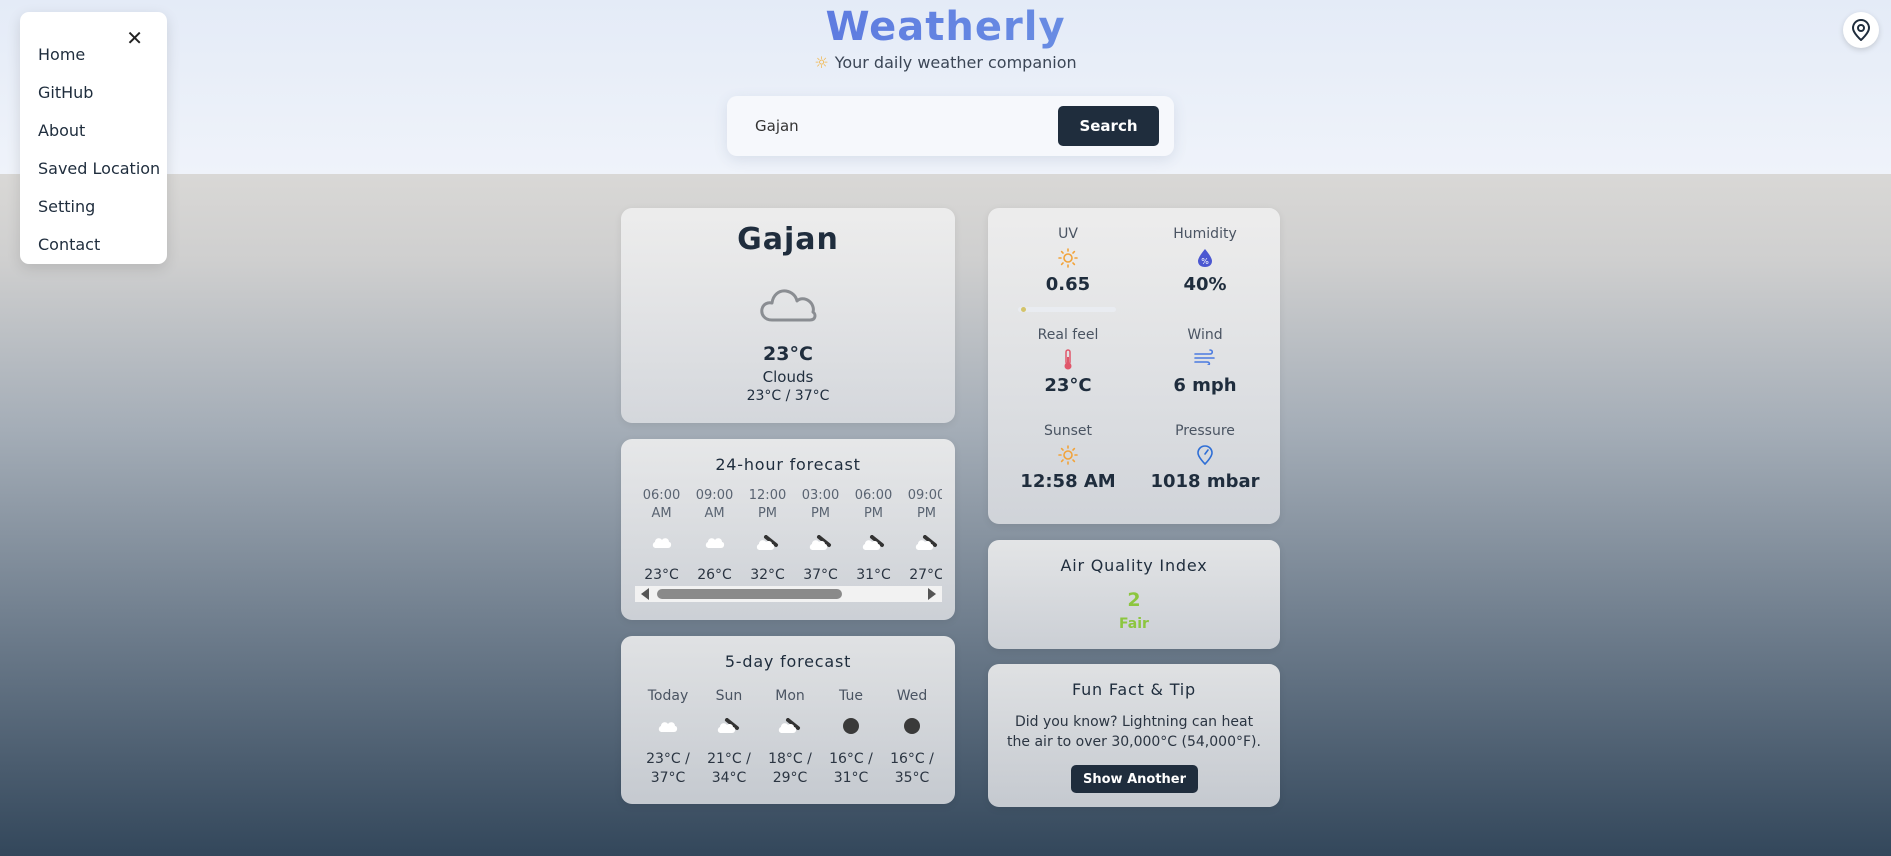 The image size is (1891, 856). What do you see at coordinates (99, 87) in the screenshot?
I see `menu-item-github: GitHub` at bounding box center [99, 87].